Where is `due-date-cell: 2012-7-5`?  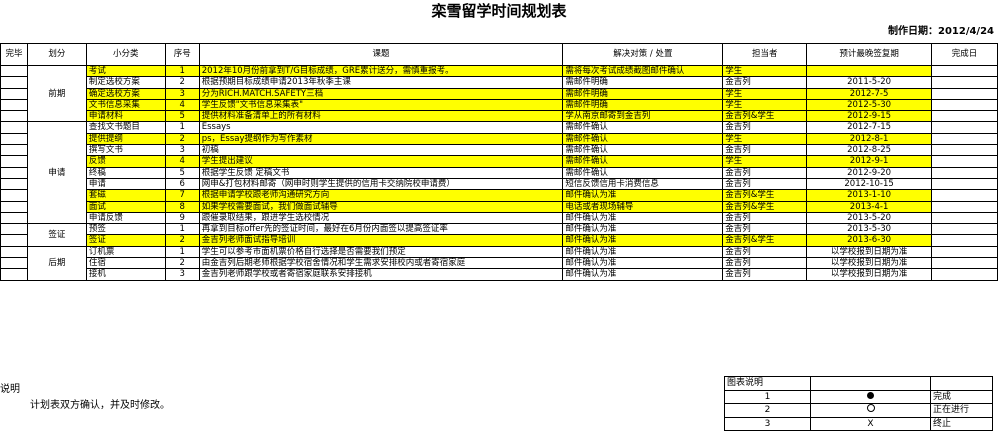 due-date-cell: 2012-7-5 is located at coordinates (869, 93).